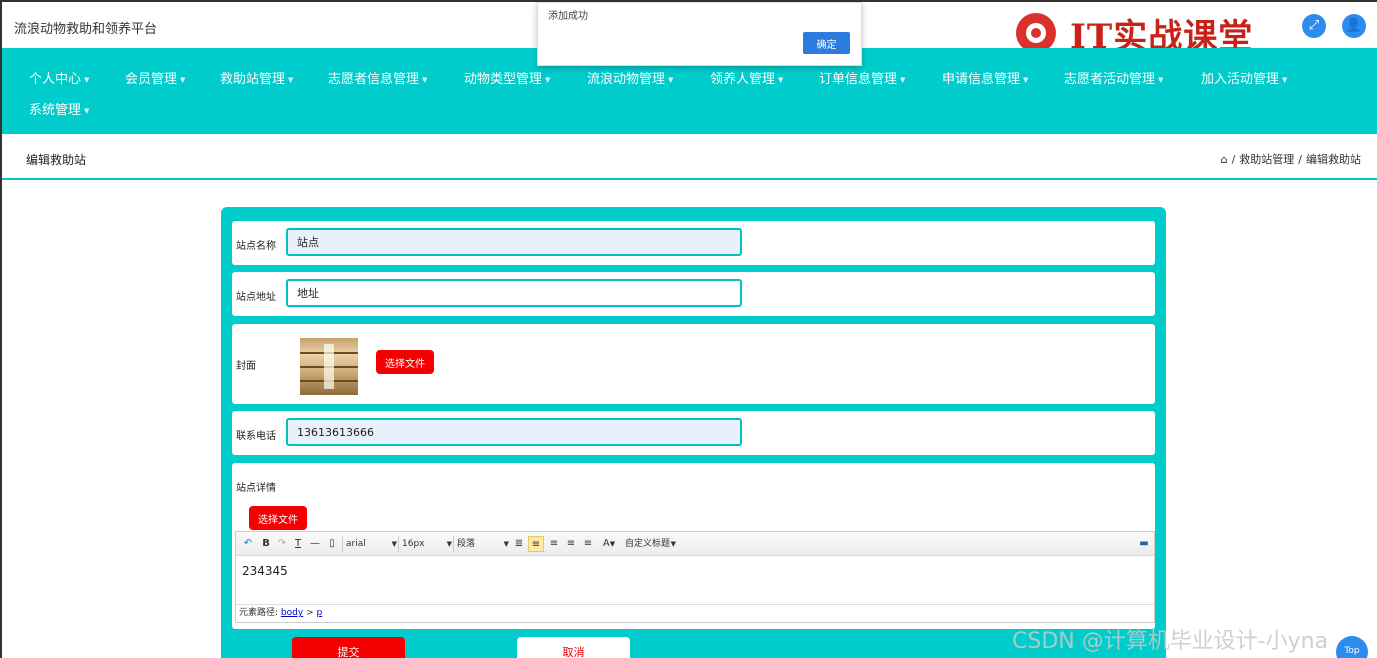 This screenshot has width=1377, height=658. I want to click on fullscreen-icon: ⤢, so click(1314, 26).